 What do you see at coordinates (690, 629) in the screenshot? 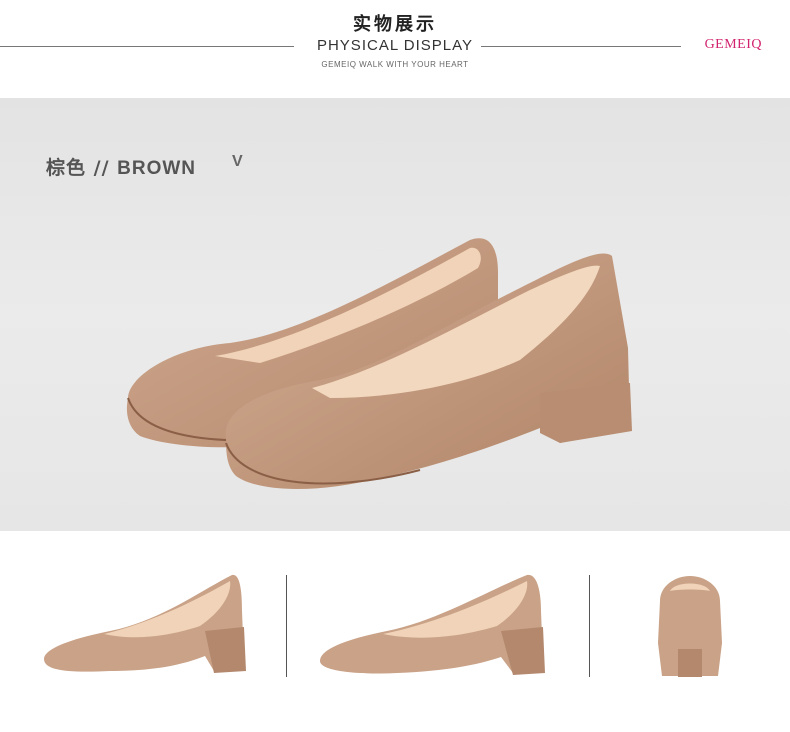
I see `thumbnail-back` at bounding box center [690, 629].